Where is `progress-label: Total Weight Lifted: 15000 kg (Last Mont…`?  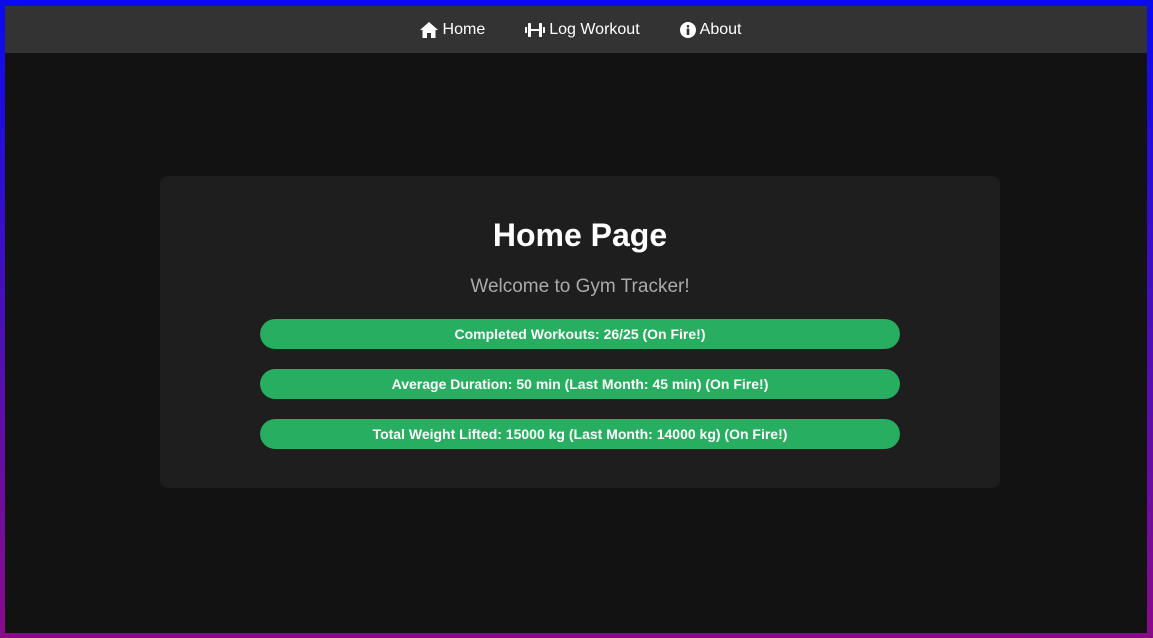
progress-label: Total Weight Lifted: 15000 kg (Last Mont… is located at coordinates (580, 434).